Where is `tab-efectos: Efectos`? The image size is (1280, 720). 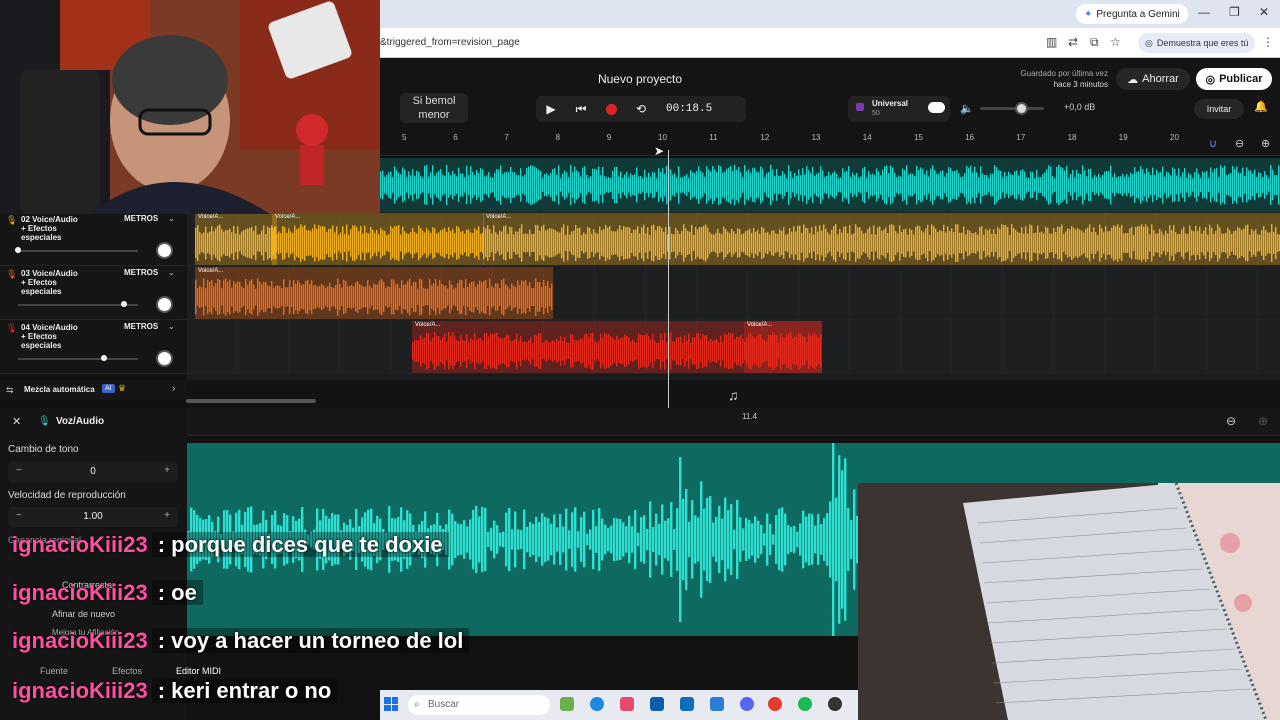 tab-efectos: Efectos is located at coordinates (127, 671).